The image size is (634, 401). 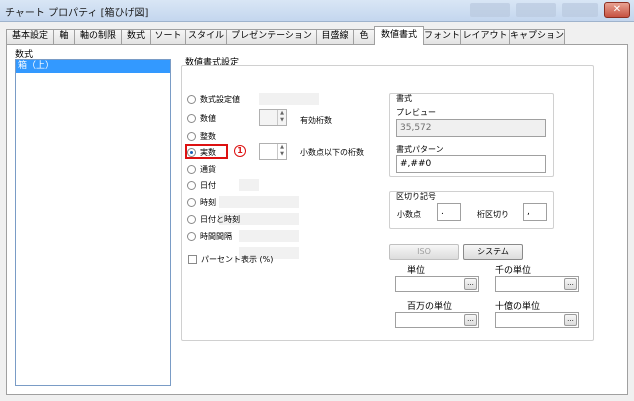 I want to click on list-item: 箱（上）, so click(x=93, y=66).